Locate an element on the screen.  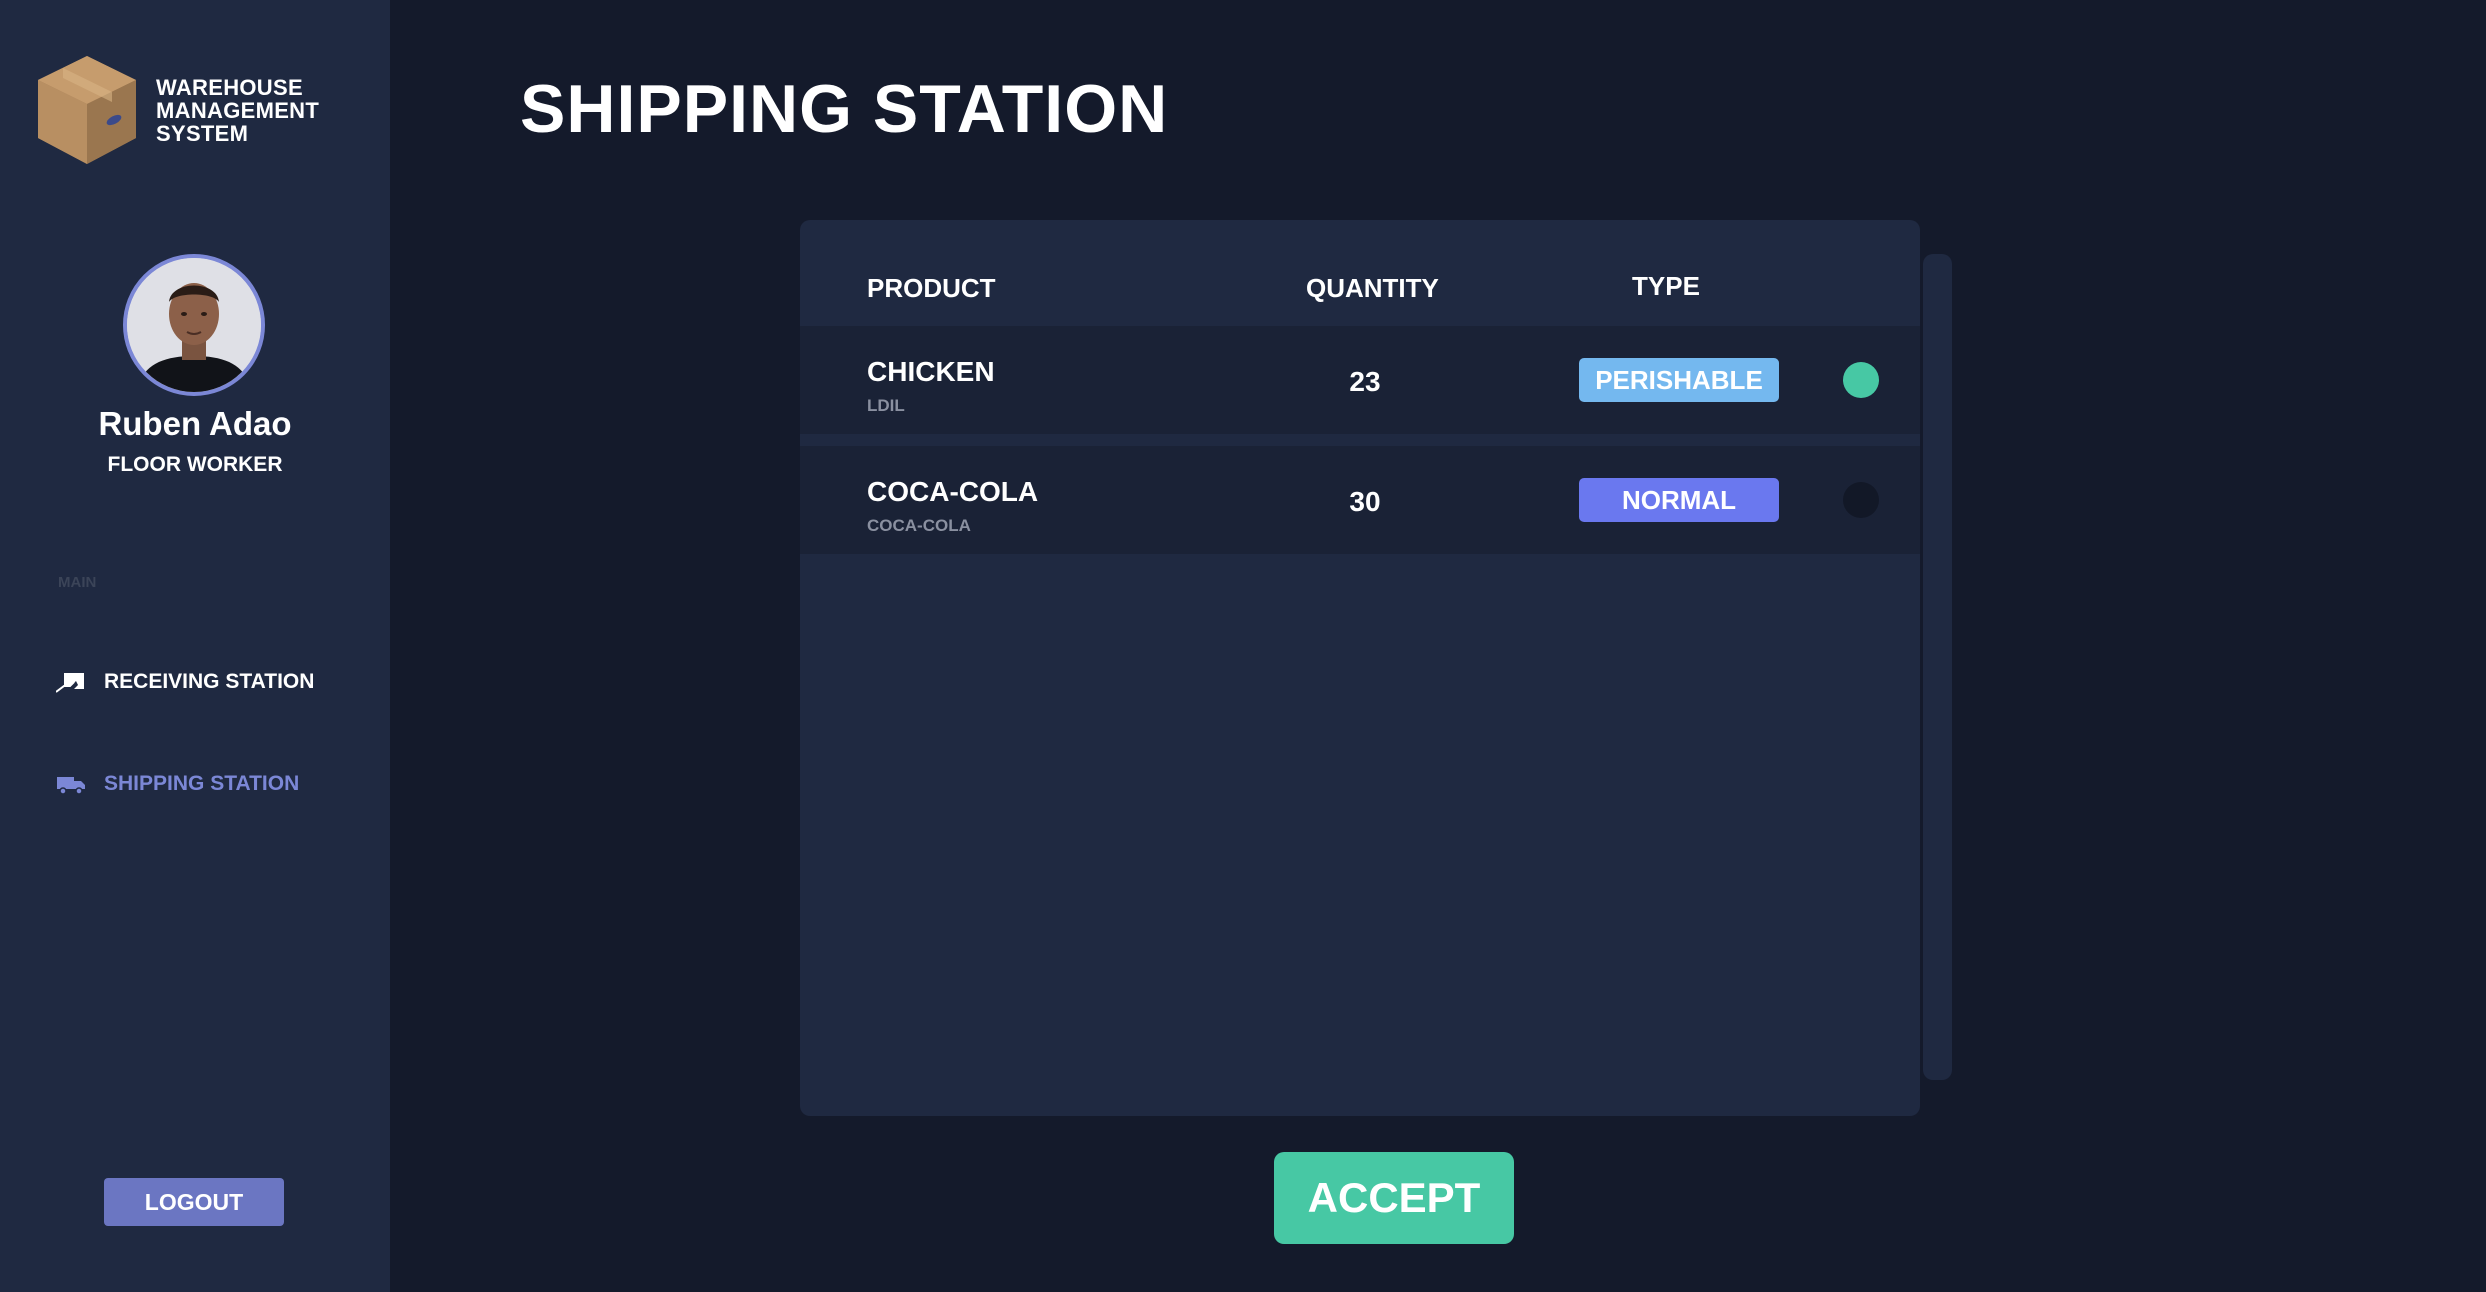
sidebar-item-receiving-station: RECEIVING STATION is located at coordinates (185, 682).